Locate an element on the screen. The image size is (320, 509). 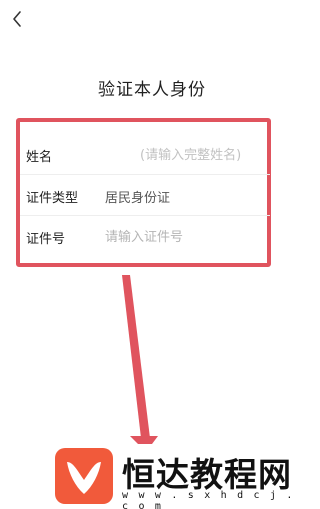
watermark-logo-icon is located at coordinates (84, 476).